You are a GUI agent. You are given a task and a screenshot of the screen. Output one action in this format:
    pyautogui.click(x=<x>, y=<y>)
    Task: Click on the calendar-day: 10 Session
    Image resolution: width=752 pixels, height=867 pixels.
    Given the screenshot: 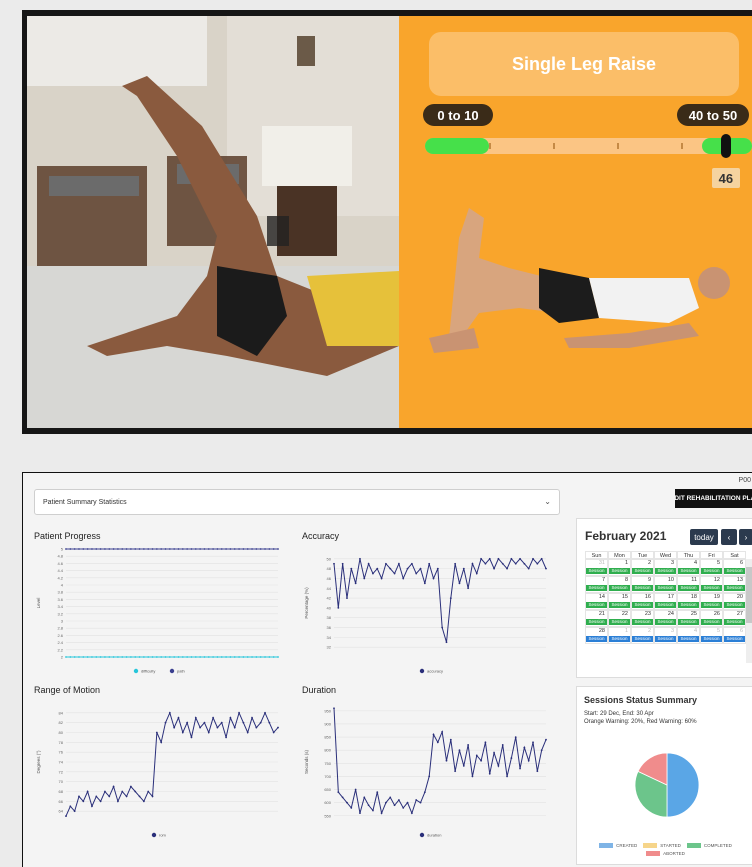 What is the action you would take?
    pyautogui.click(x=665, y=584)
    